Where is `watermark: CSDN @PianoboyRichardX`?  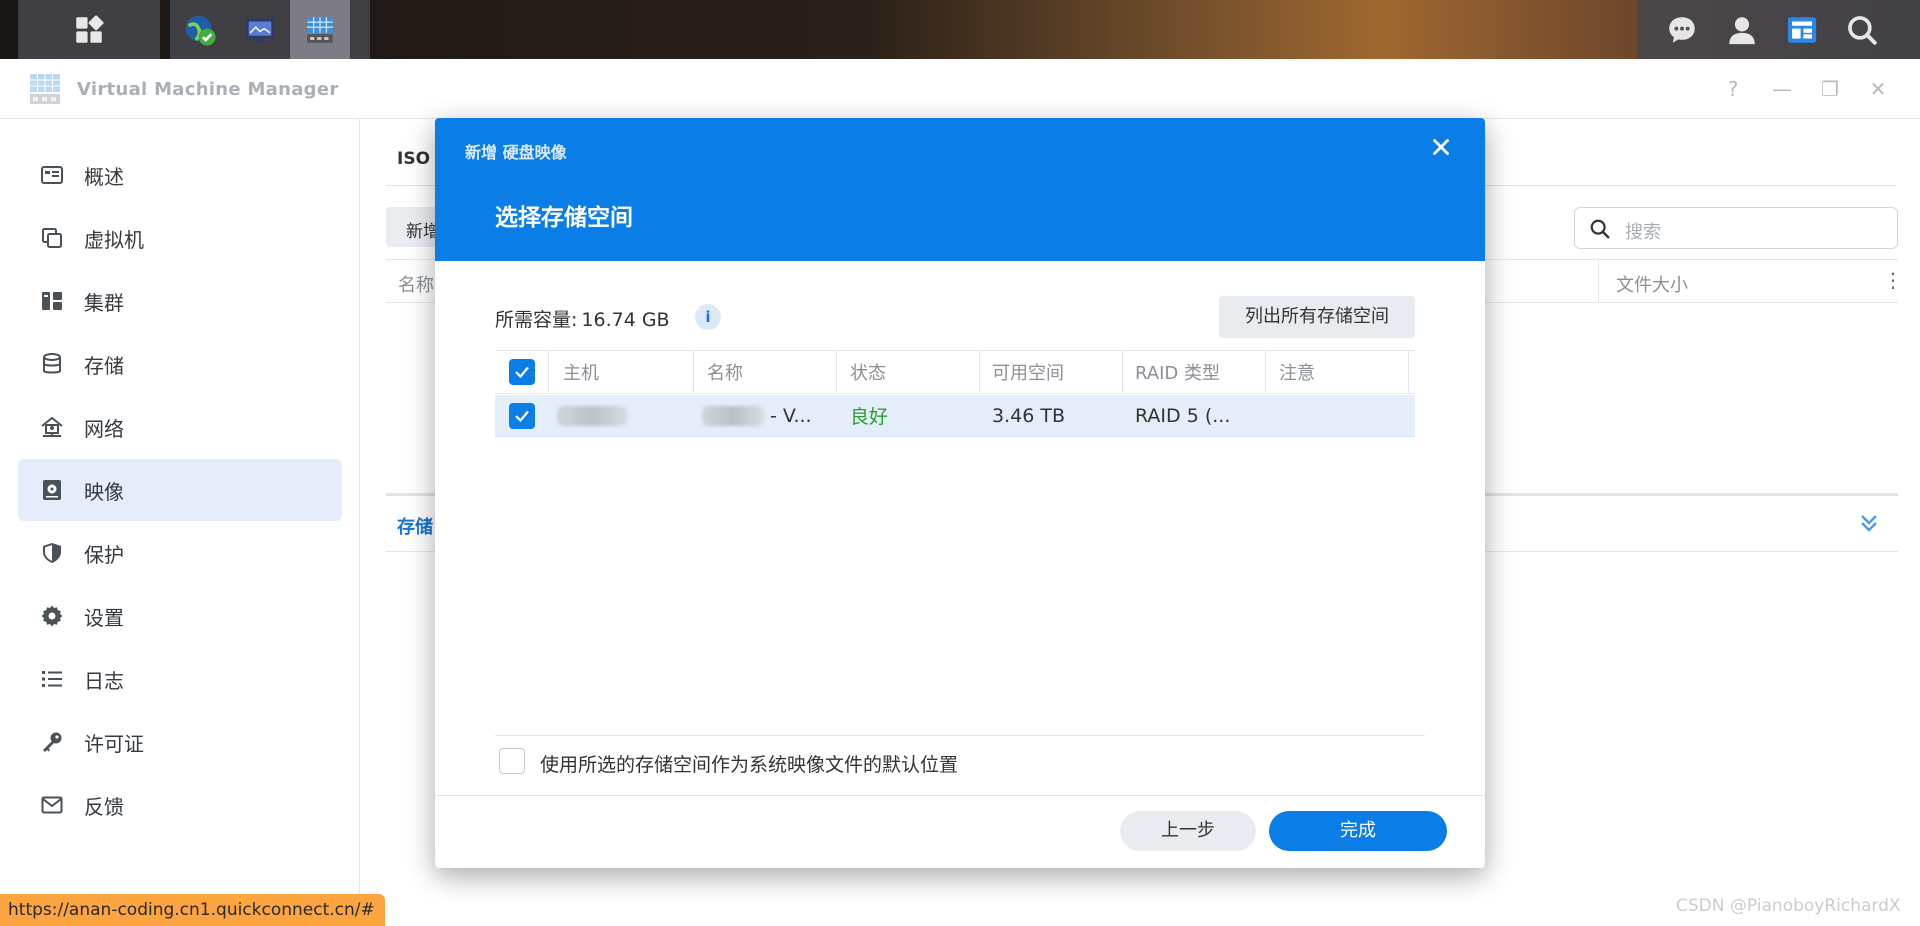 watermark: CSDN @PianoboyRichardX is located at coordinates (1788, 906).